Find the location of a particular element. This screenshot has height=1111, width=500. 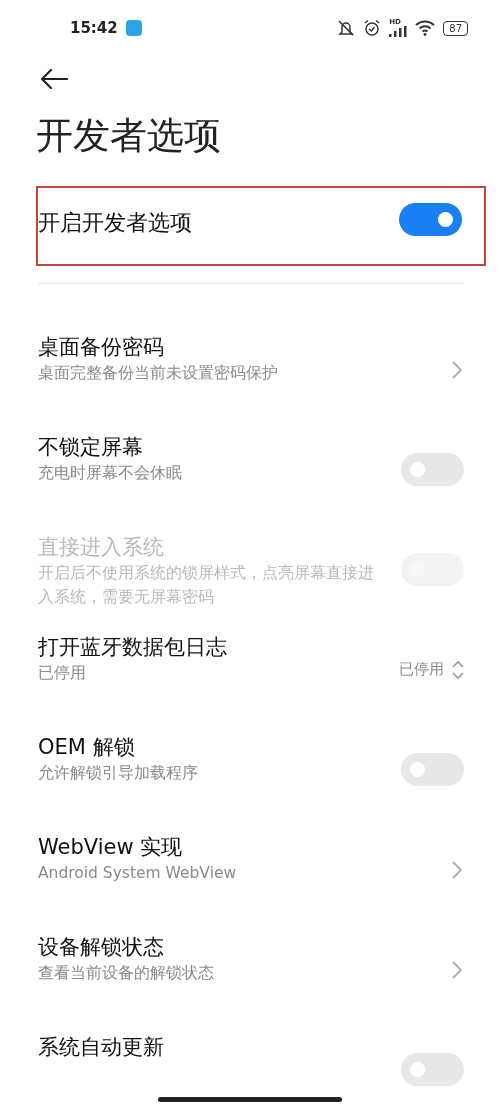

signal-icon is located at coordinates (398, 31).